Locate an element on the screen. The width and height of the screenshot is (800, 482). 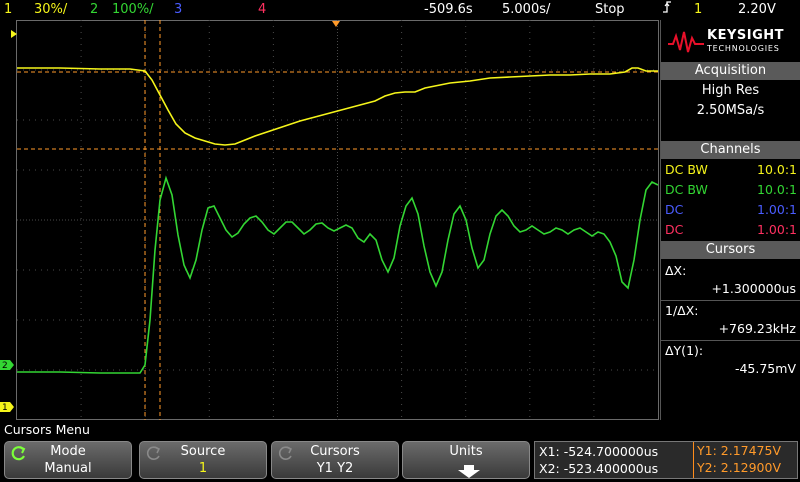
ch4-number: 4 is located at coordinates (262, 10).